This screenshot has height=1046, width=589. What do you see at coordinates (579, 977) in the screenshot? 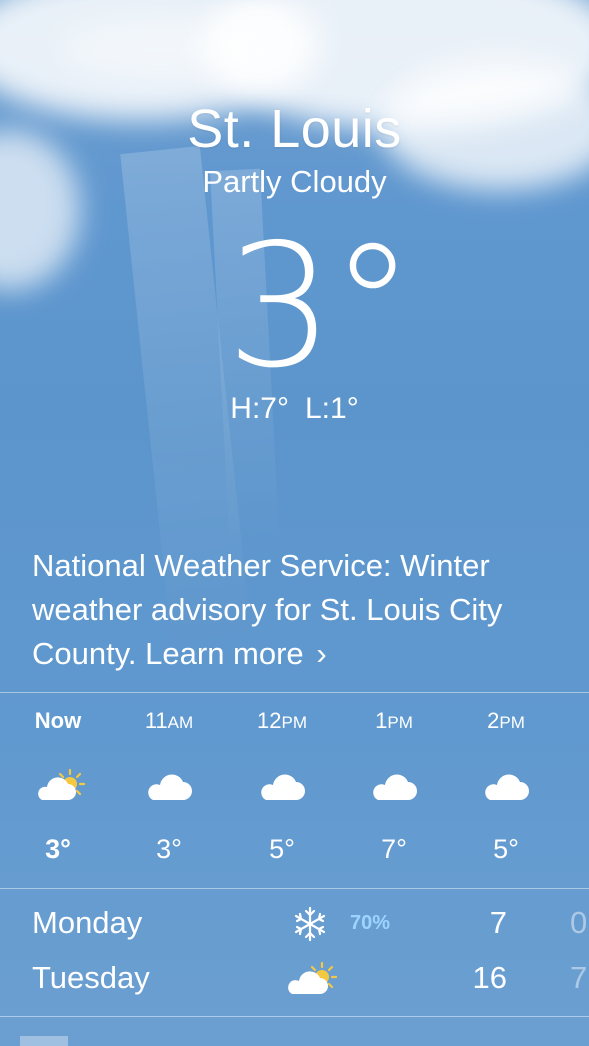
I see `day-low: 7` at bounding box center [579, 977].